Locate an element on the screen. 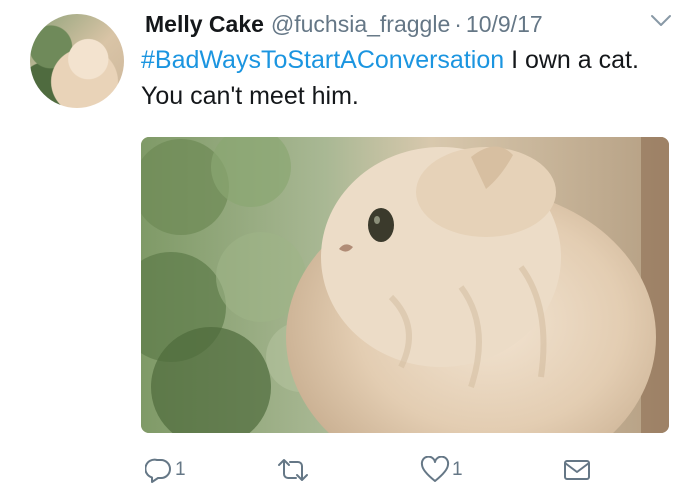 The image size is (700, 495). avatar is located at coordinates (77, 61).